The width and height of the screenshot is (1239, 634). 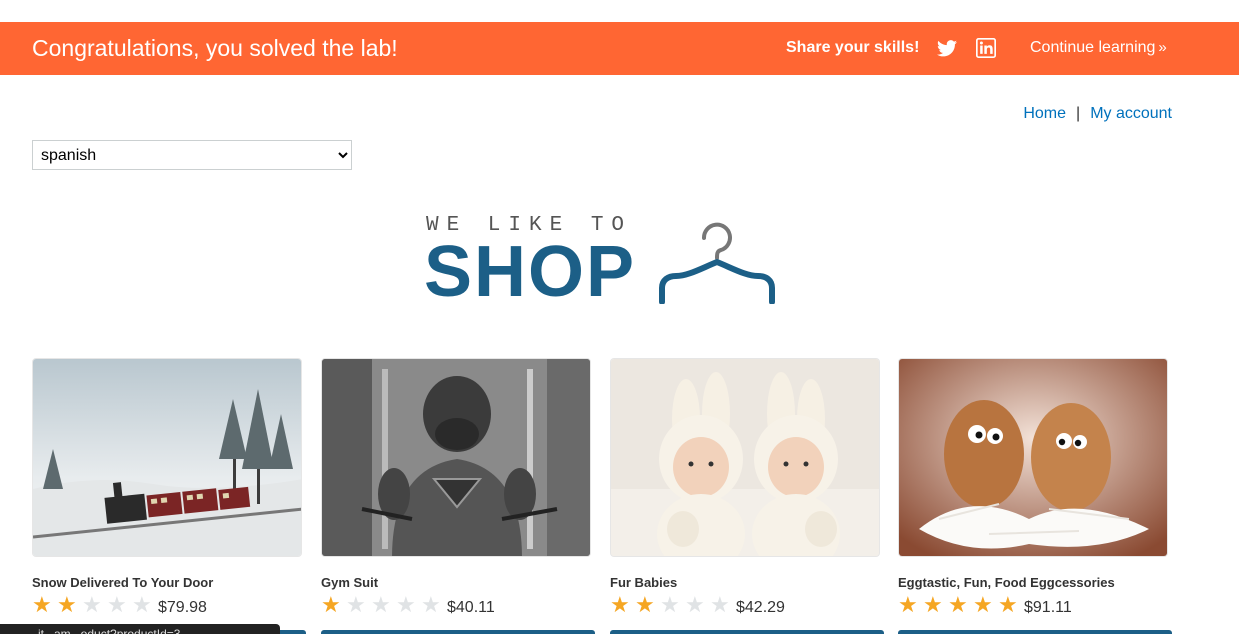 I want to click on product-rating: ★ ★ ★ ★ ★ $79.98, so click(x=119, y=604).